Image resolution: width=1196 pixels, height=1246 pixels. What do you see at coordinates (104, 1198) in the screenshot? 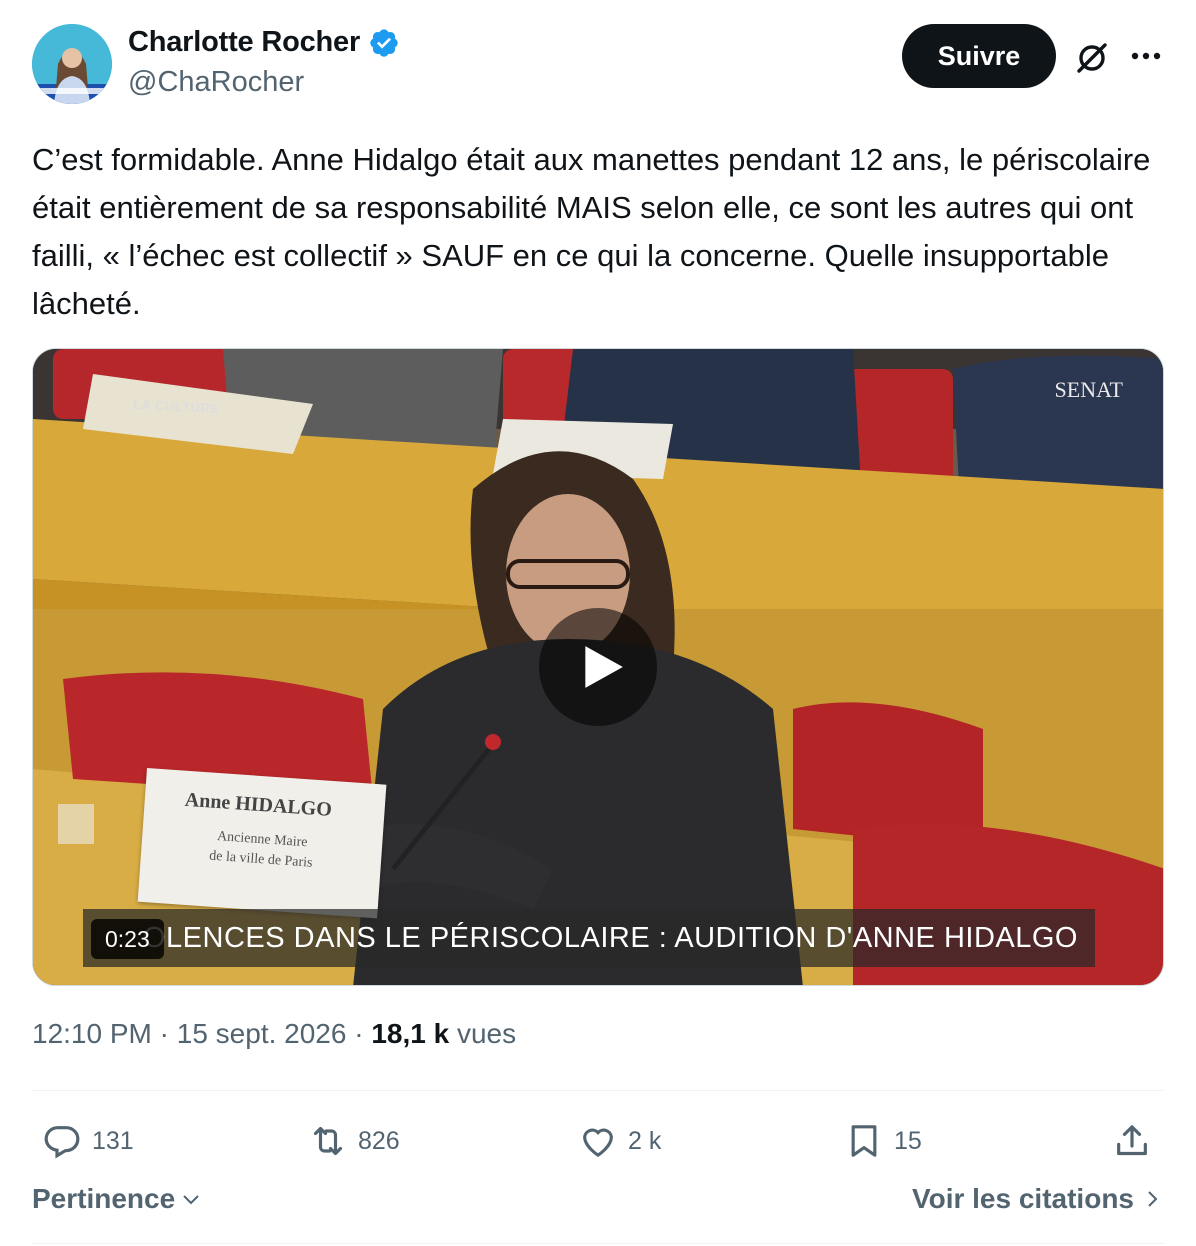
I see `sort-label: Pertinence` at bounding box center [104, 1198].